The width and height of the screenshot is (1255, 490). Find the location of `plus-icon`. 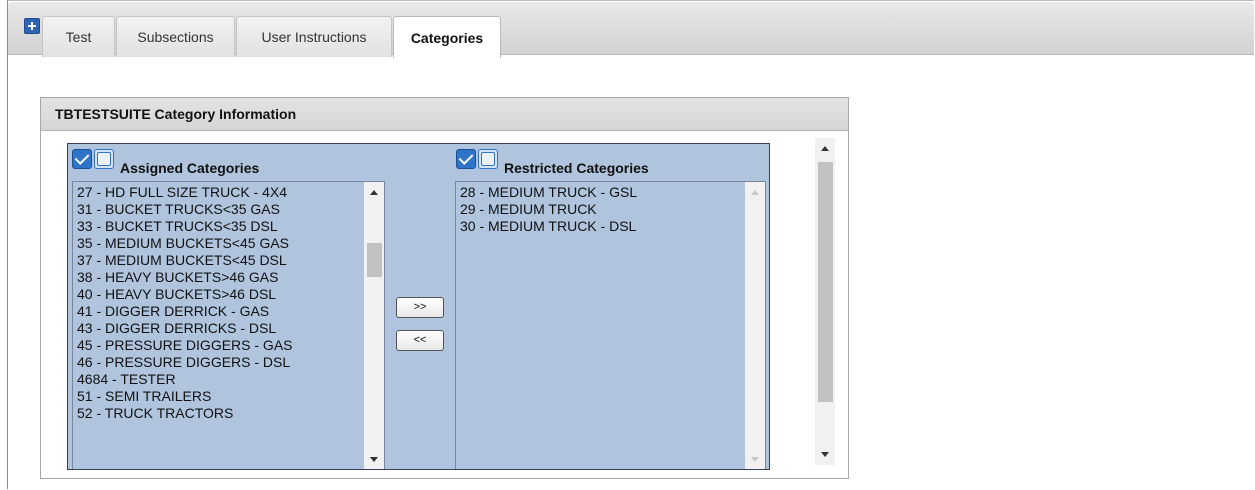

plus-icon is located at coordinates (32, 26).